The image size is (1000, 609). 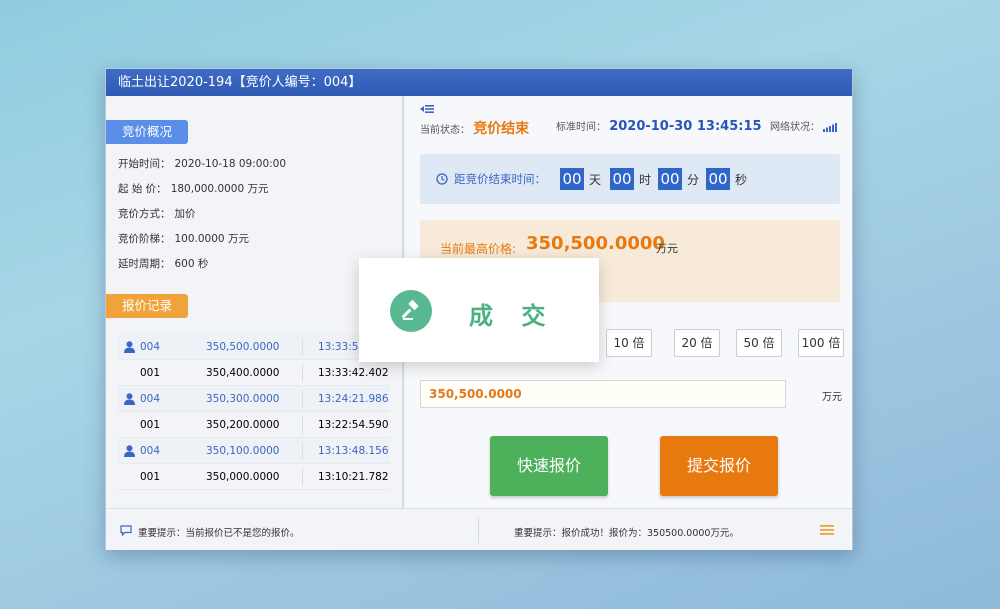 I want to click on info-label: 起 始 价：, so click(x=142, y=189).